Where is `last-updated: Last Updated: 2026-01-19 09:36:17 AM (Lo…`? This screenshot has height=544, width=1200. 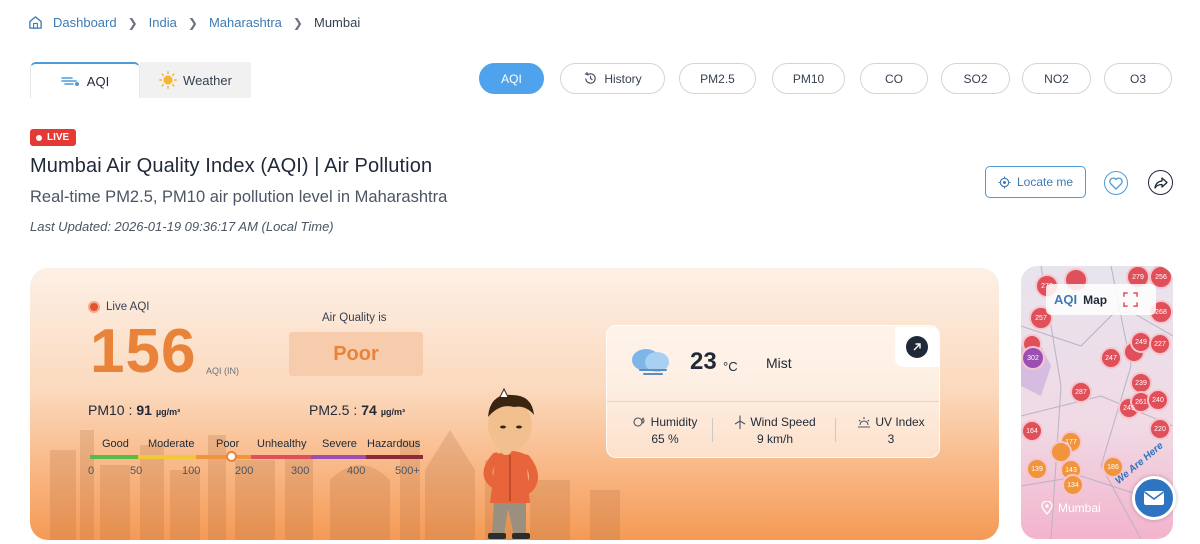 last-updated: Last Updated: 2026-01-19 09:36:17 AM (Lo… is located at coordinates (182, 226).